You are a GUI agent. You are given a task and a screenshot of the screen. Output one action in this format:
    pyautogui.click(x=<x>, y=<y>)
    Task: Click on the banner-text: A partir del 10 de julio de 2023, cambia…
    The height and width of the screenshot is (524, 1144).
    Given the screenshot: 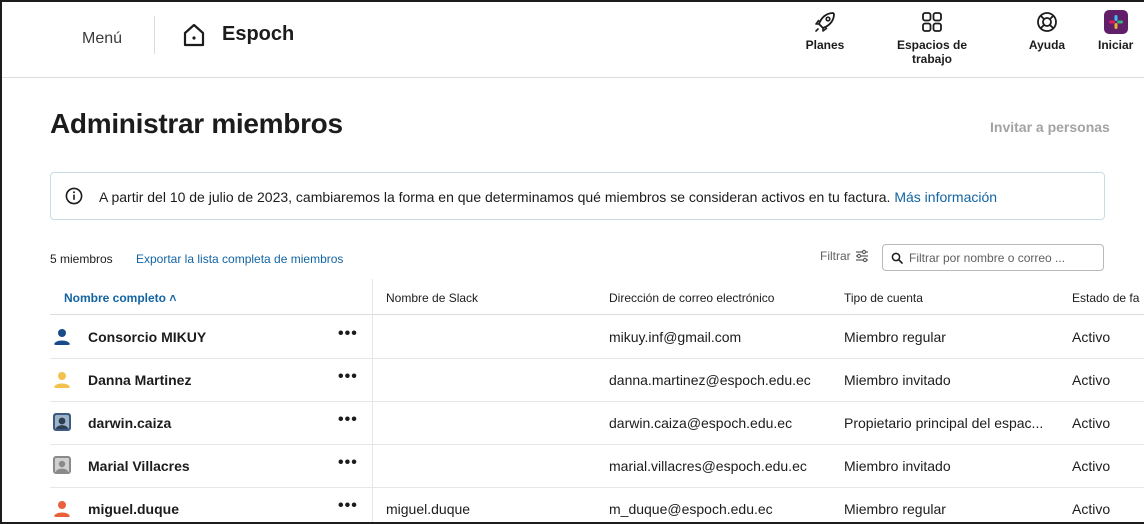 What is the action you would take?
    pyautogui.click(x=548, y=197)
    